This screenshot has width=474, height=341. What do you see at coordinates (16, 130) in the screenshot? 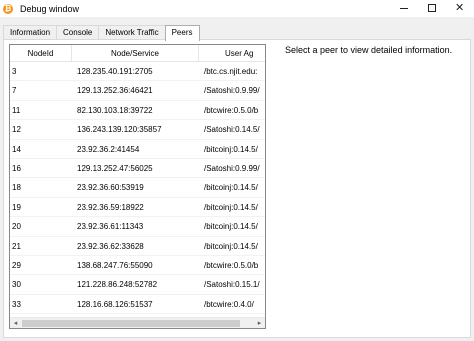
I see `cell-nodeid: 12` at bounding box center [16, 130].